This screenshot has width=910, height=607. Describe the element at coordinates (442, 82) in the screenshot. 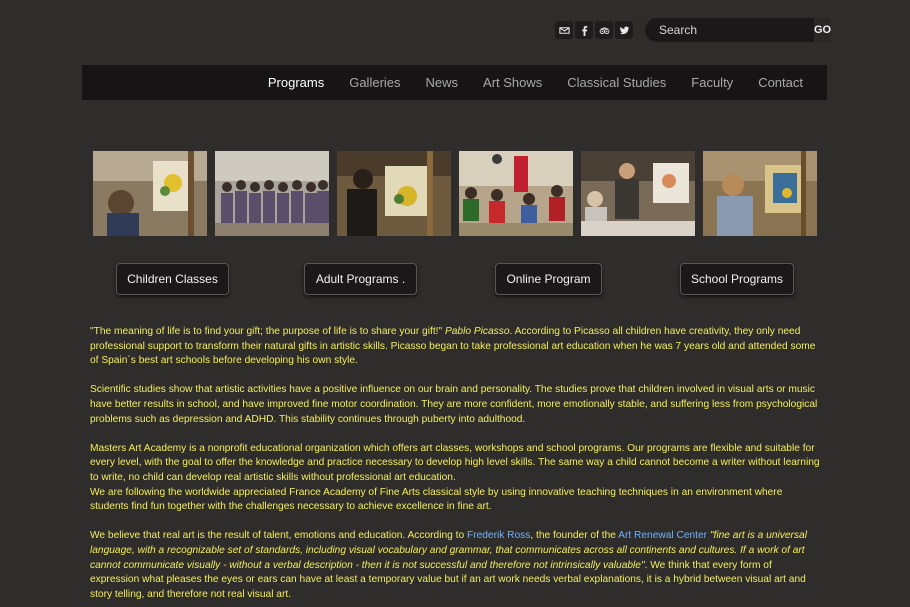

I see `nav-item-news: News` at that location.